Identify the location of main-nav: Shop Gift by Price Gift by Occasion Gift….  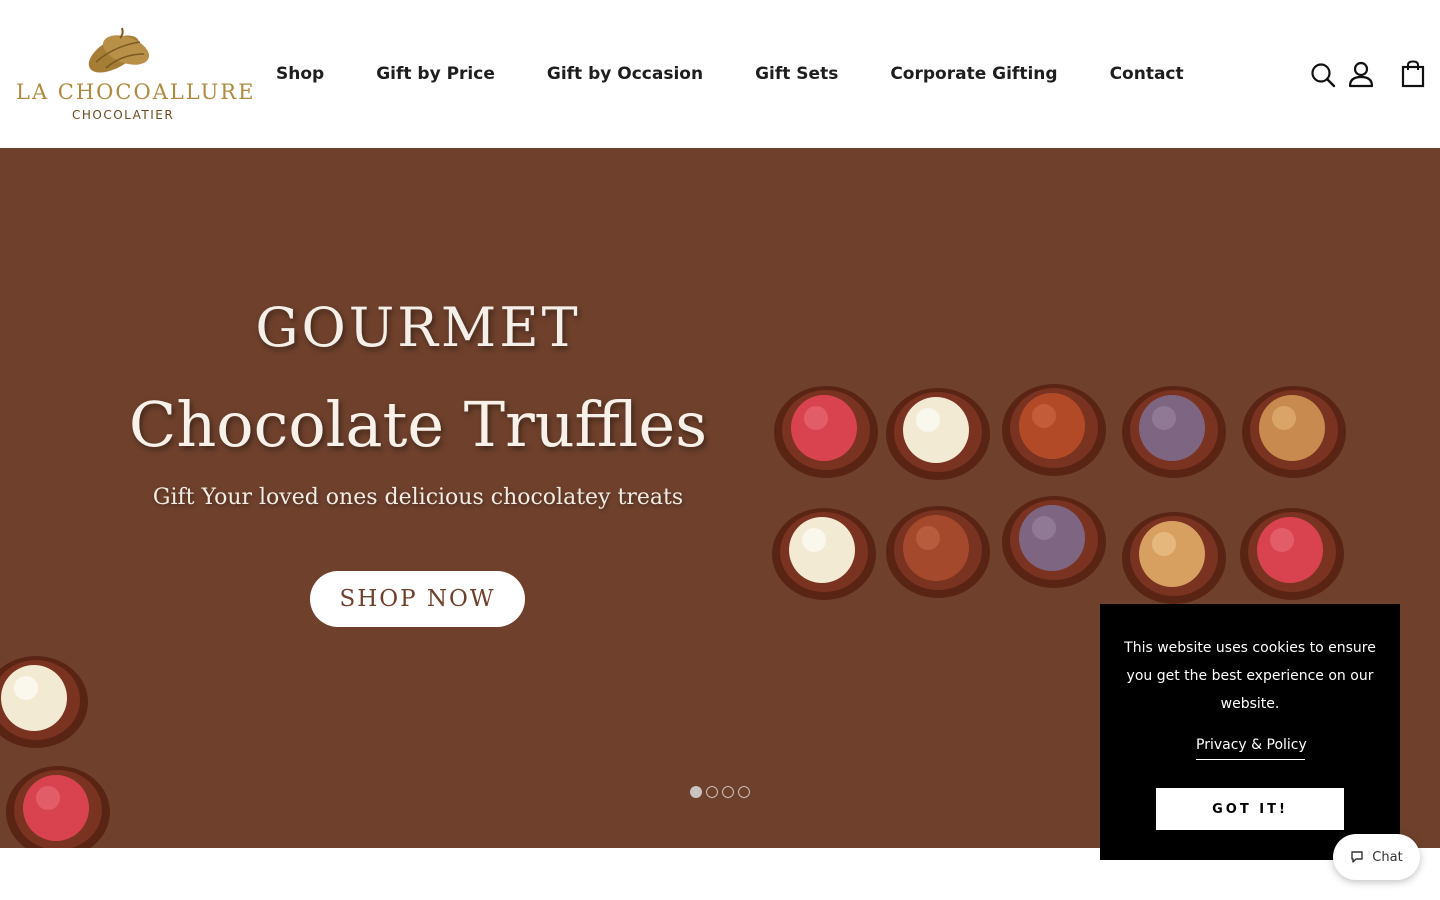
(730, 74).